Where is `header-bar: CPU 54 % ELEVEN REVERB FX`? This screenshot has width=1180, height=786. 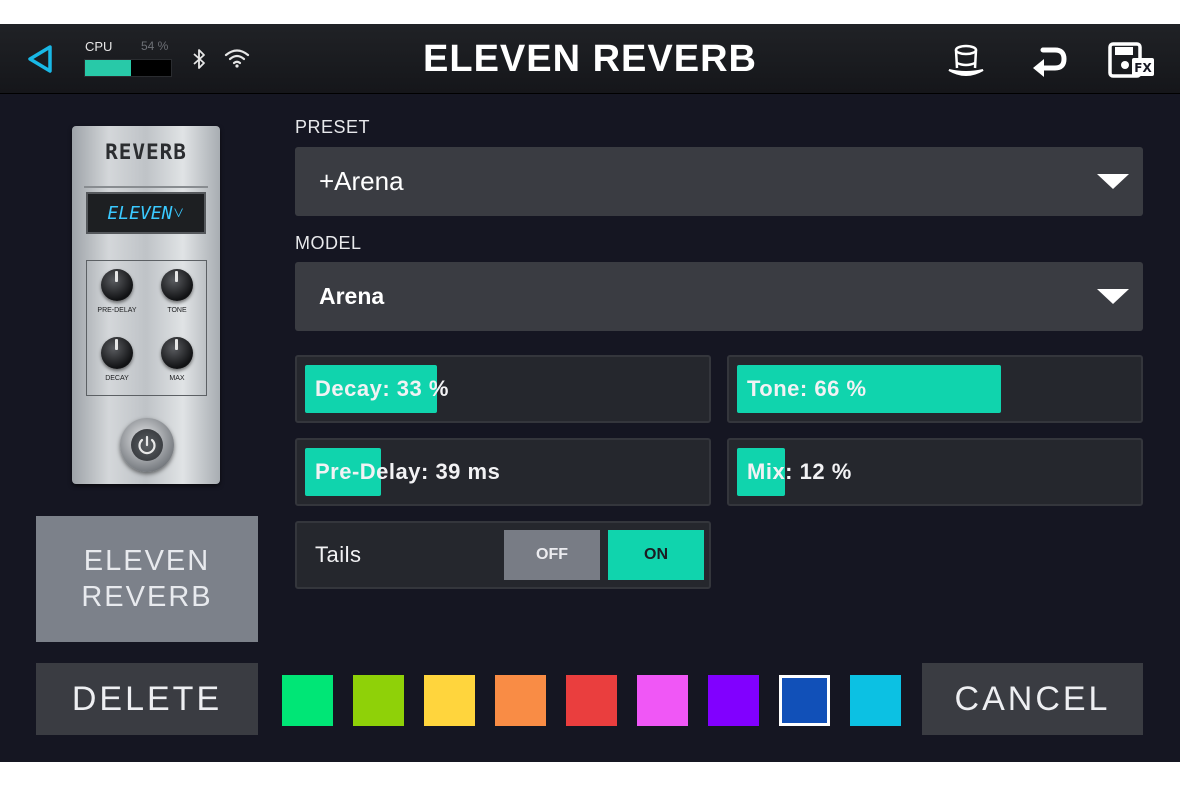 header-bar: CPU 54 % ELEVEN REVERB FX is located at coordinates (590, 59).